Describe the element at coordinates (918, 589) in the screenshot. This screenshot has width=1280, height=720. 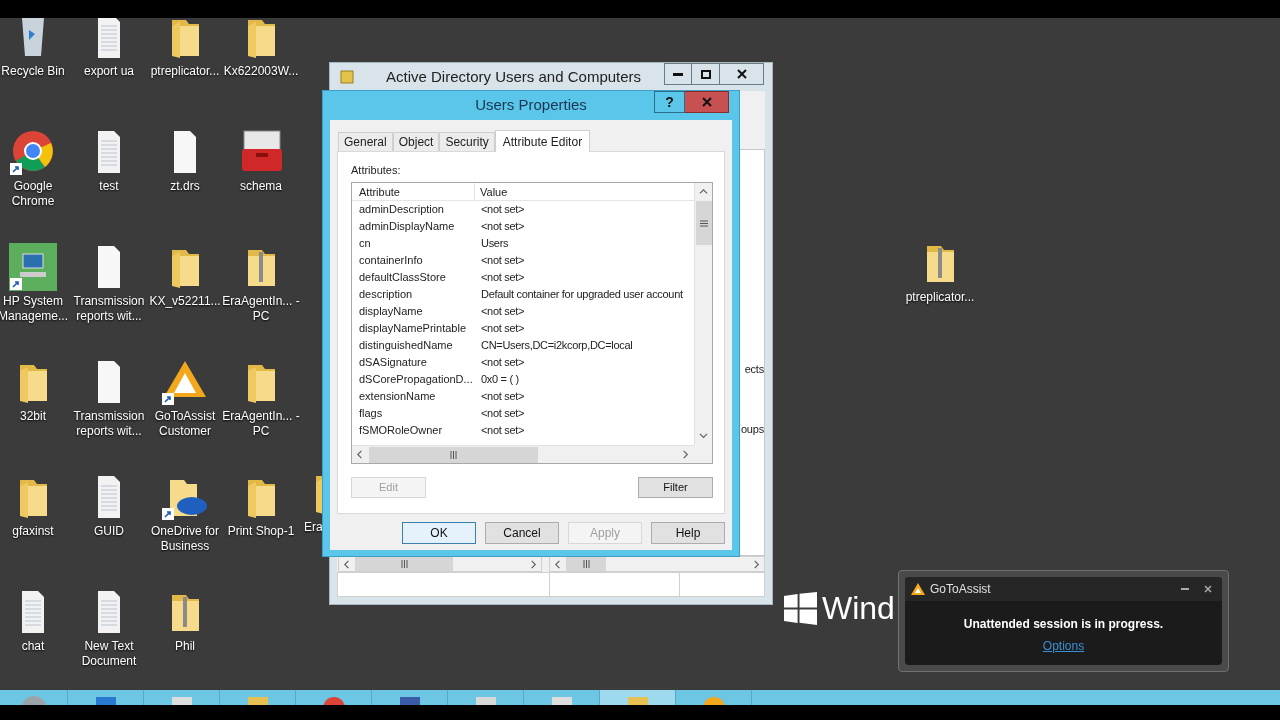
I see `triangle-logo-icon` at that location.